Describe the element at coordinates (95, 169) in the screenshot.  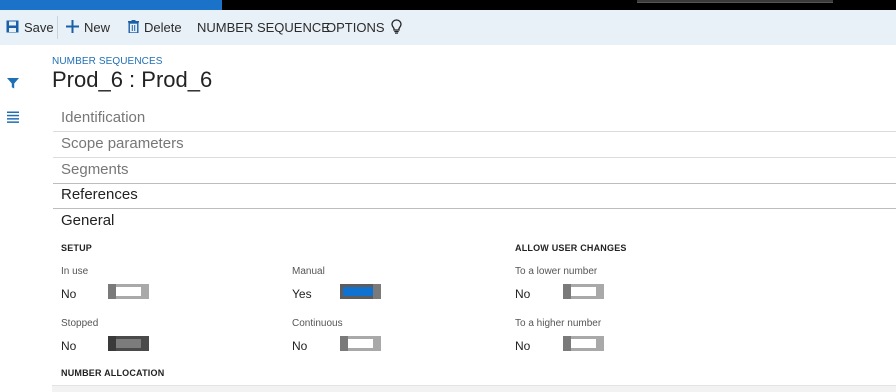
I see `fasttab-label: Segments` at that location.